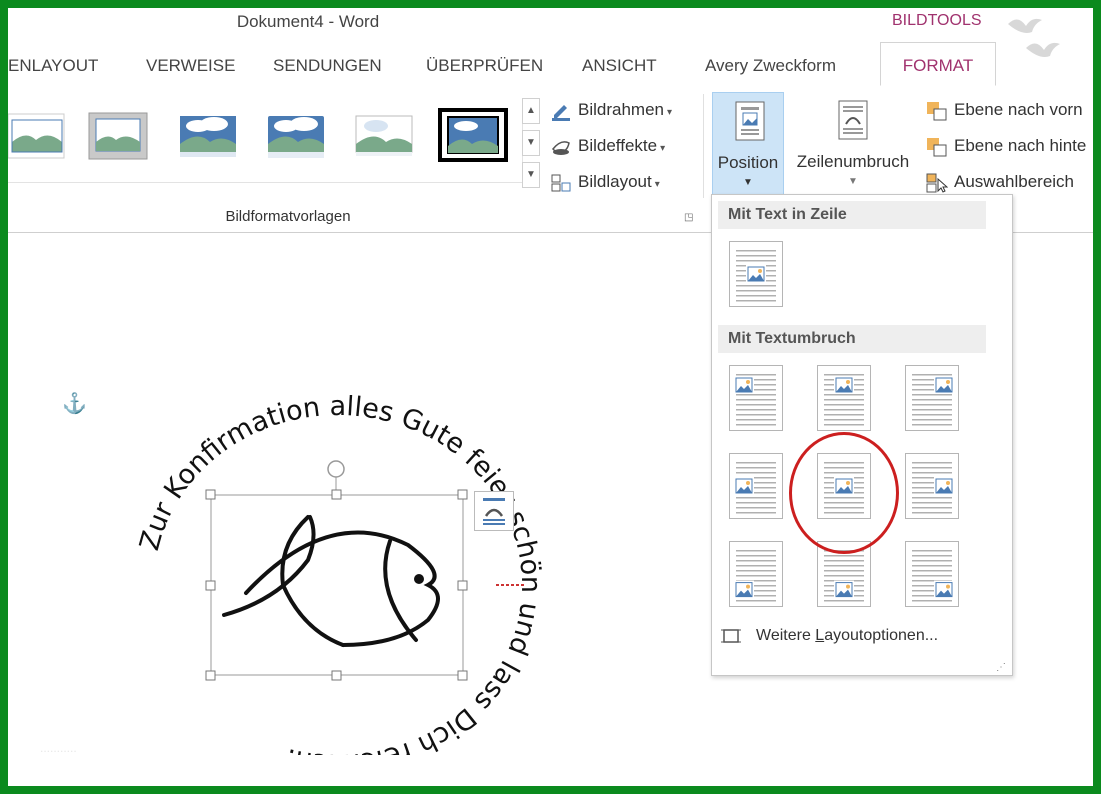 The height and width of the screenshot is (794, 1101). I want to click on position-icon, so click(750, 121).